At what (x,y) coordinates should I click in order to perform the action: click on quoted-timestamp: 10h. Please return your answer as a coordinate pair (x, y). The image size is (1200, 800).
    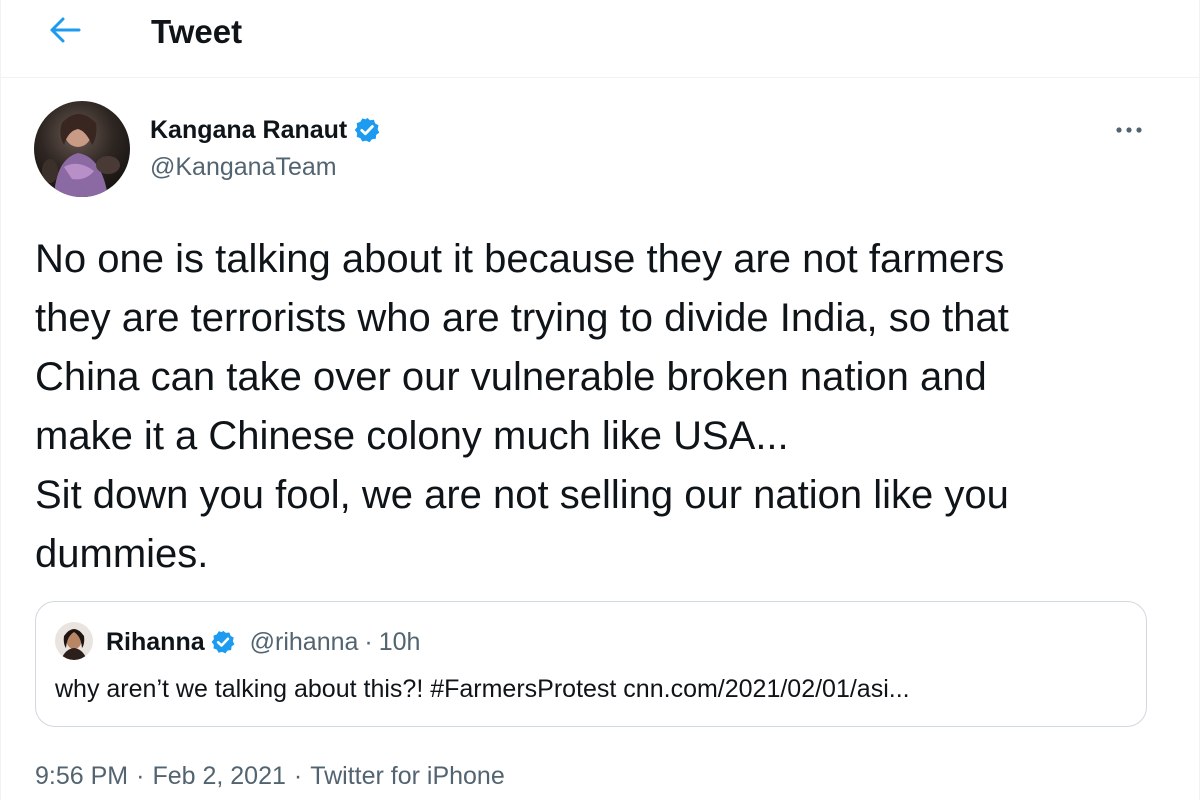
    Looking at the image, I should click on (399, 641).